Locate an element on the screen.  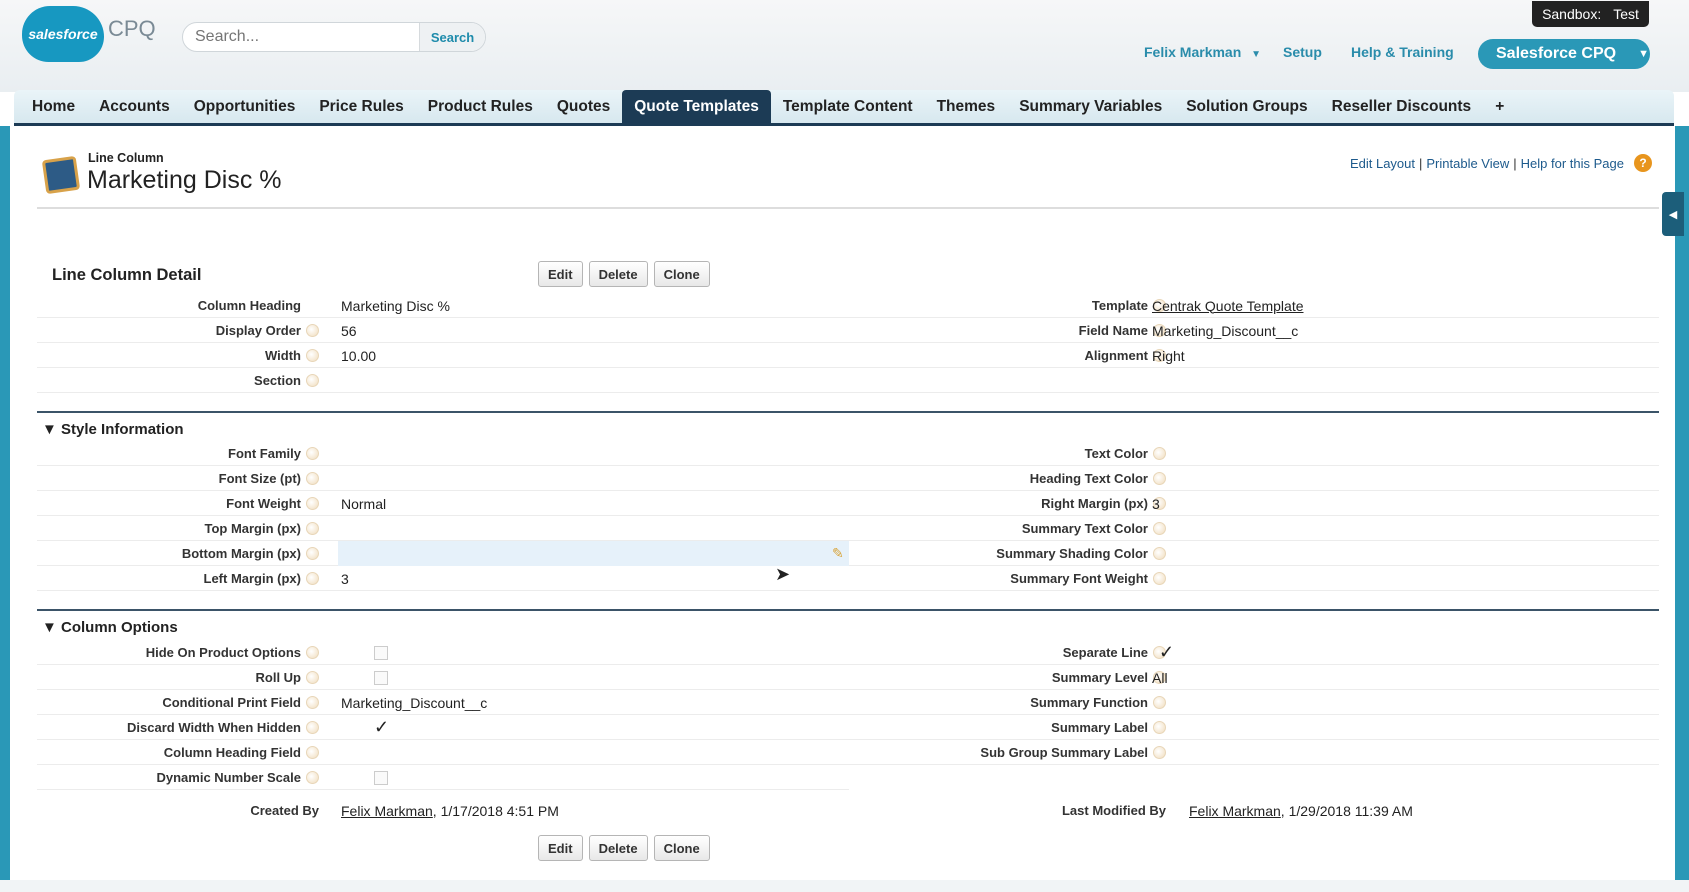
section-style-information: ▼ Style Information is located at coordinates (848, 427).